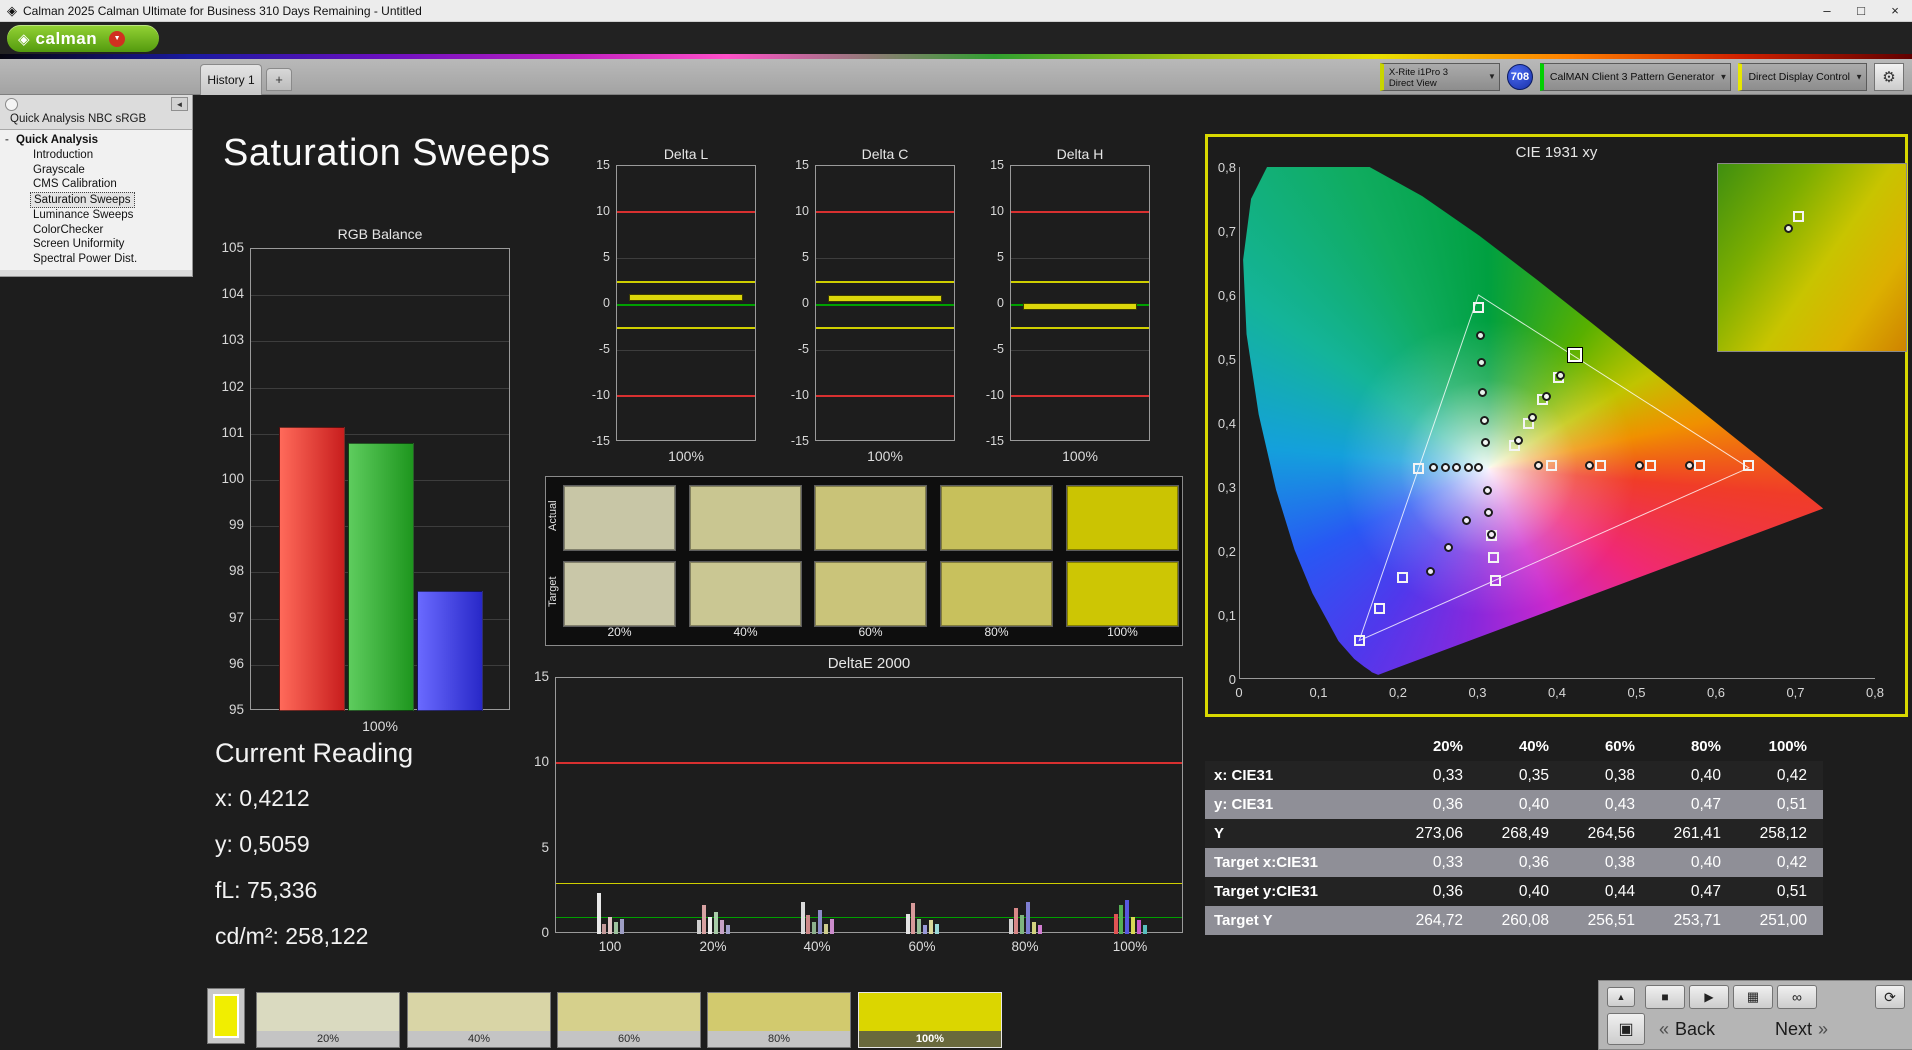  Describe the element at coordinates (226, 1016) in the screenshot. I see `current-color-swatch` at that location.